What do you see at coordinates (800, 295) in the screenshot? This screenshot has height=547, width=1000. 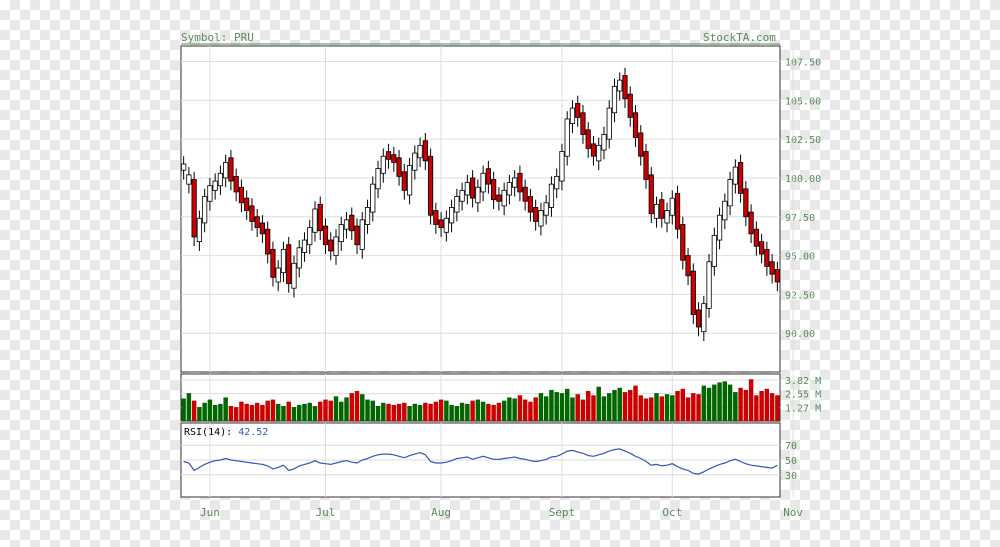 I see `price-tick-label: 92.50` at bounding box center [800, 295].